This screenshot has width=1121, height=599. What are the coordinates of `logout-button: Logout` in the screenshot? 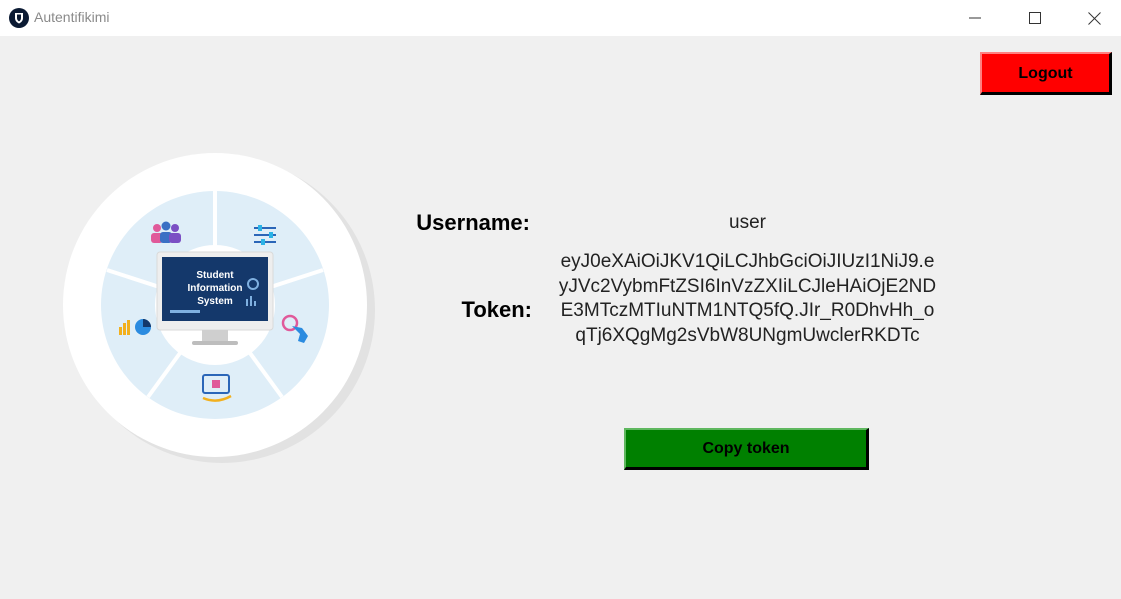 It's located at (1046, 73).